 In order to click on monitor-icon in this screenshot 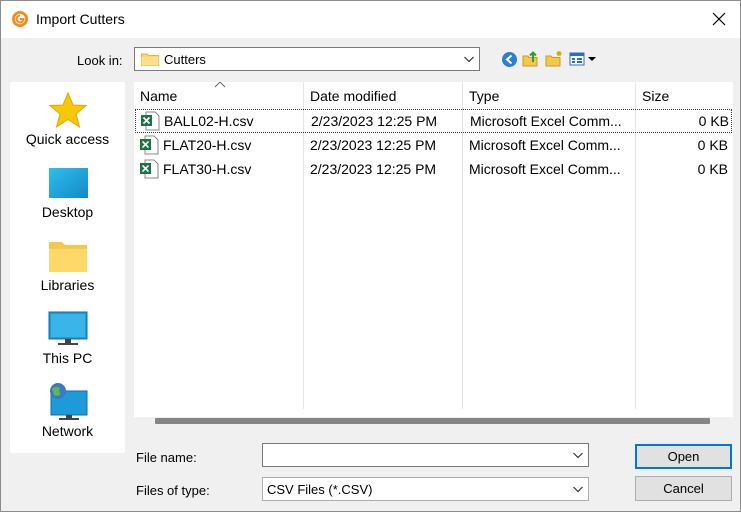, I will do `click(68, 328)`.